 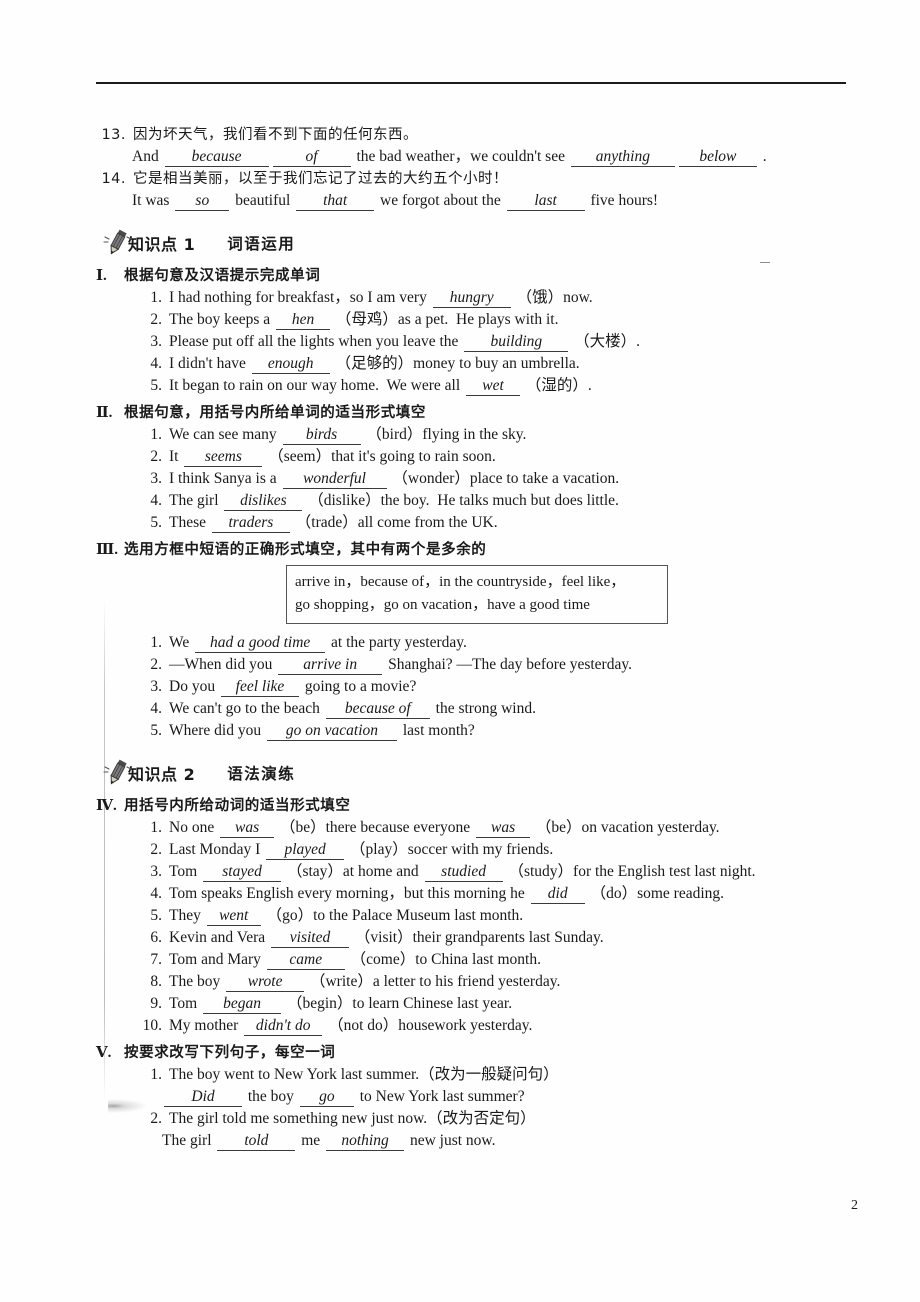 What do you see at coordinates (117, 773) in the screenshot?
I see `pencil-icon` at bounding box center [117, 773].